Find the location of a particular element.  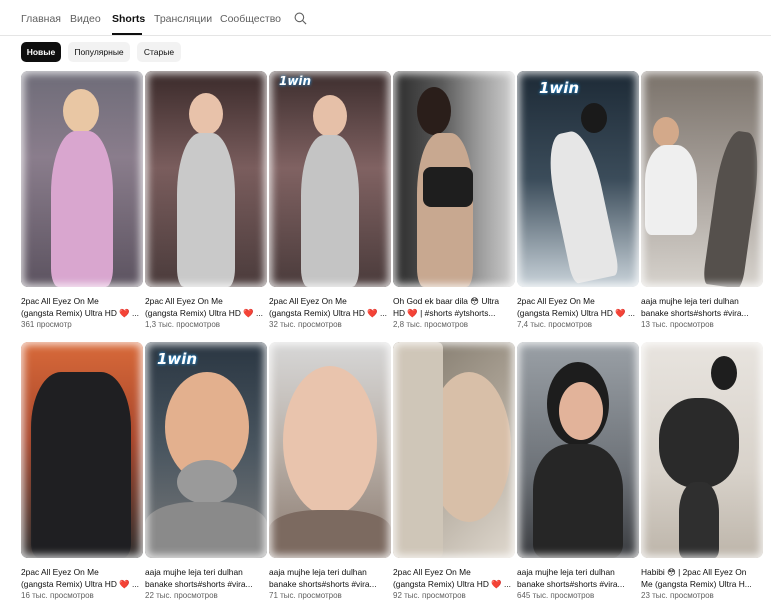

short-views: 23 тыс. просмотров is located at coordinates (677, 595).